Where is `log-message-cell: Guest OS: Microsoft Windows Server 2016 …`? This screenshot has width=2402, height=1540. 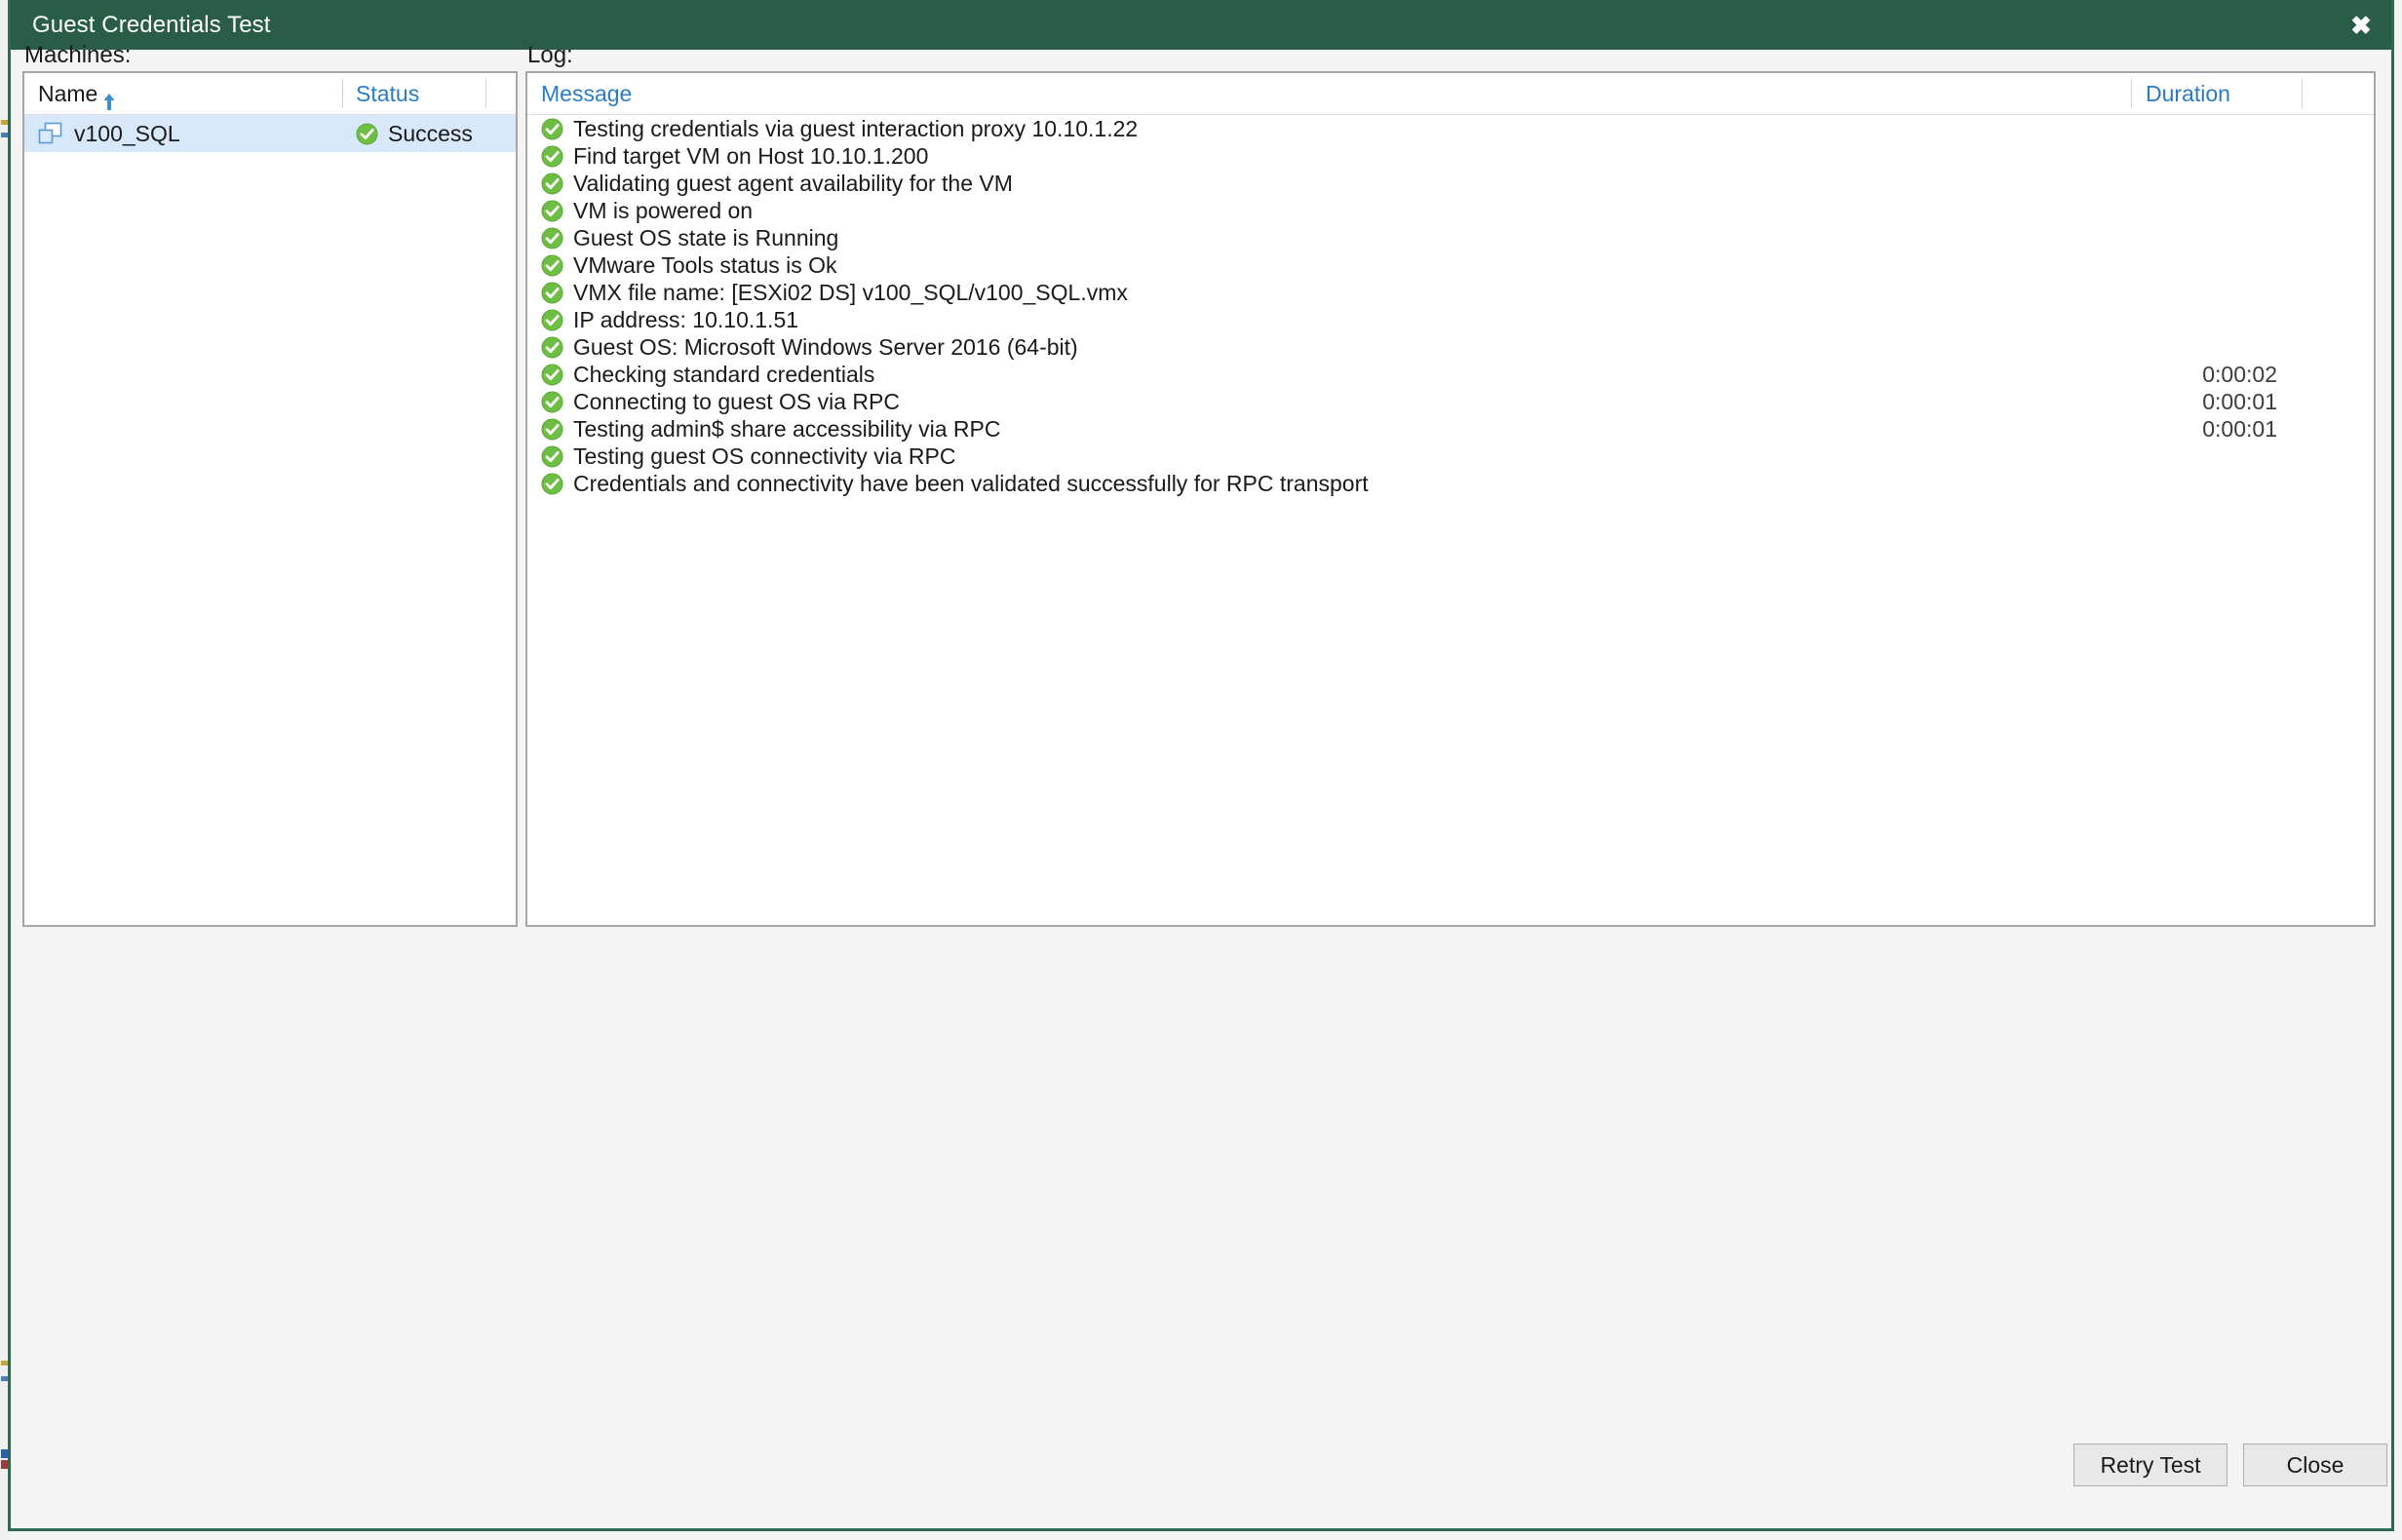 log-message-cell: Guest OS: Microsoft Windows Server 2016 … is located at coordinates (809, 347).